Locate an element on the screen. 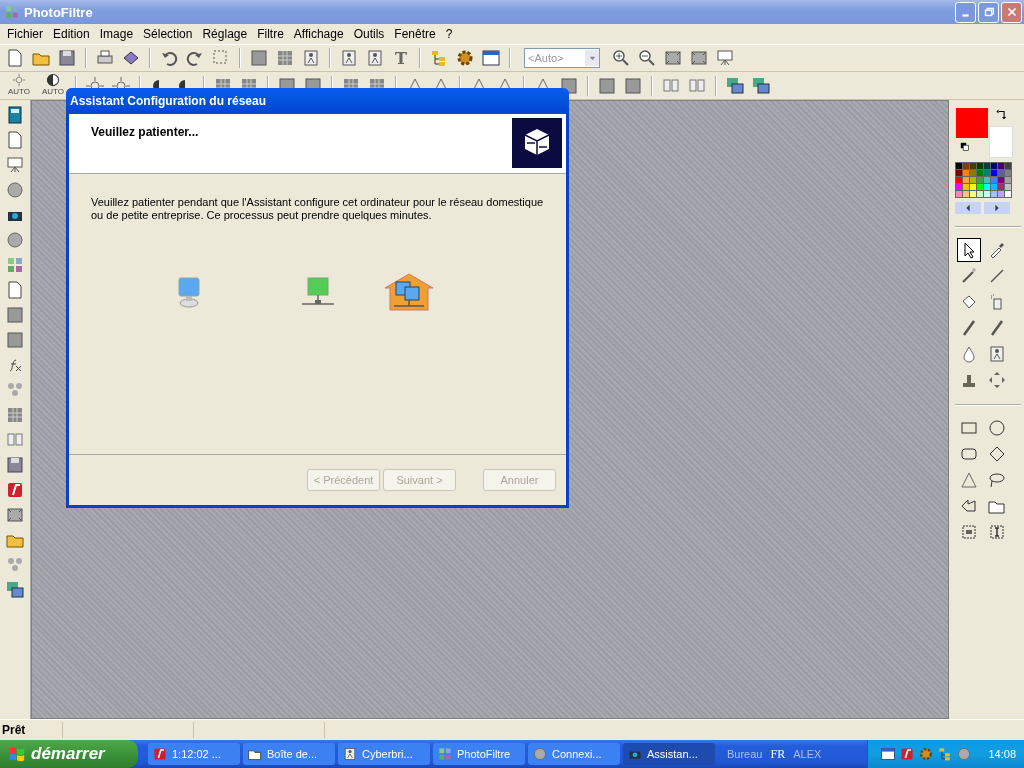 The width and height of the screenshot is (1024, 768). brightness-auto-button: AUTO is located at coordinates (53, 85).